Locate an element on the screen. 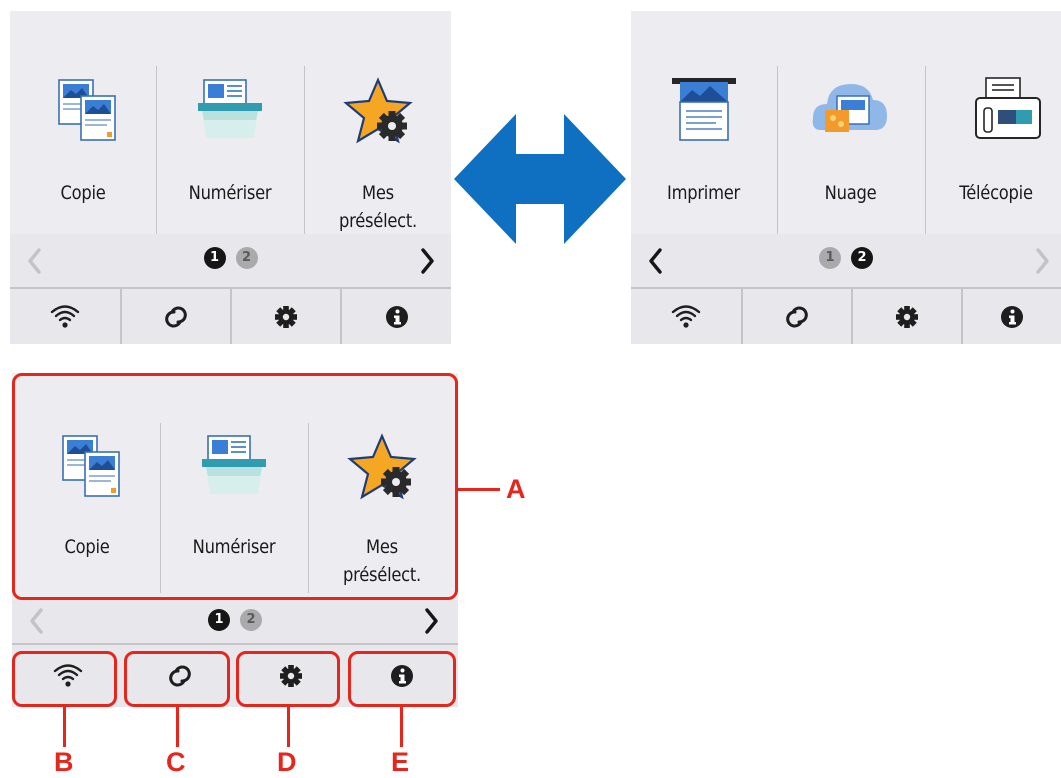  callout-line-b is located at coordinates (64, 727).